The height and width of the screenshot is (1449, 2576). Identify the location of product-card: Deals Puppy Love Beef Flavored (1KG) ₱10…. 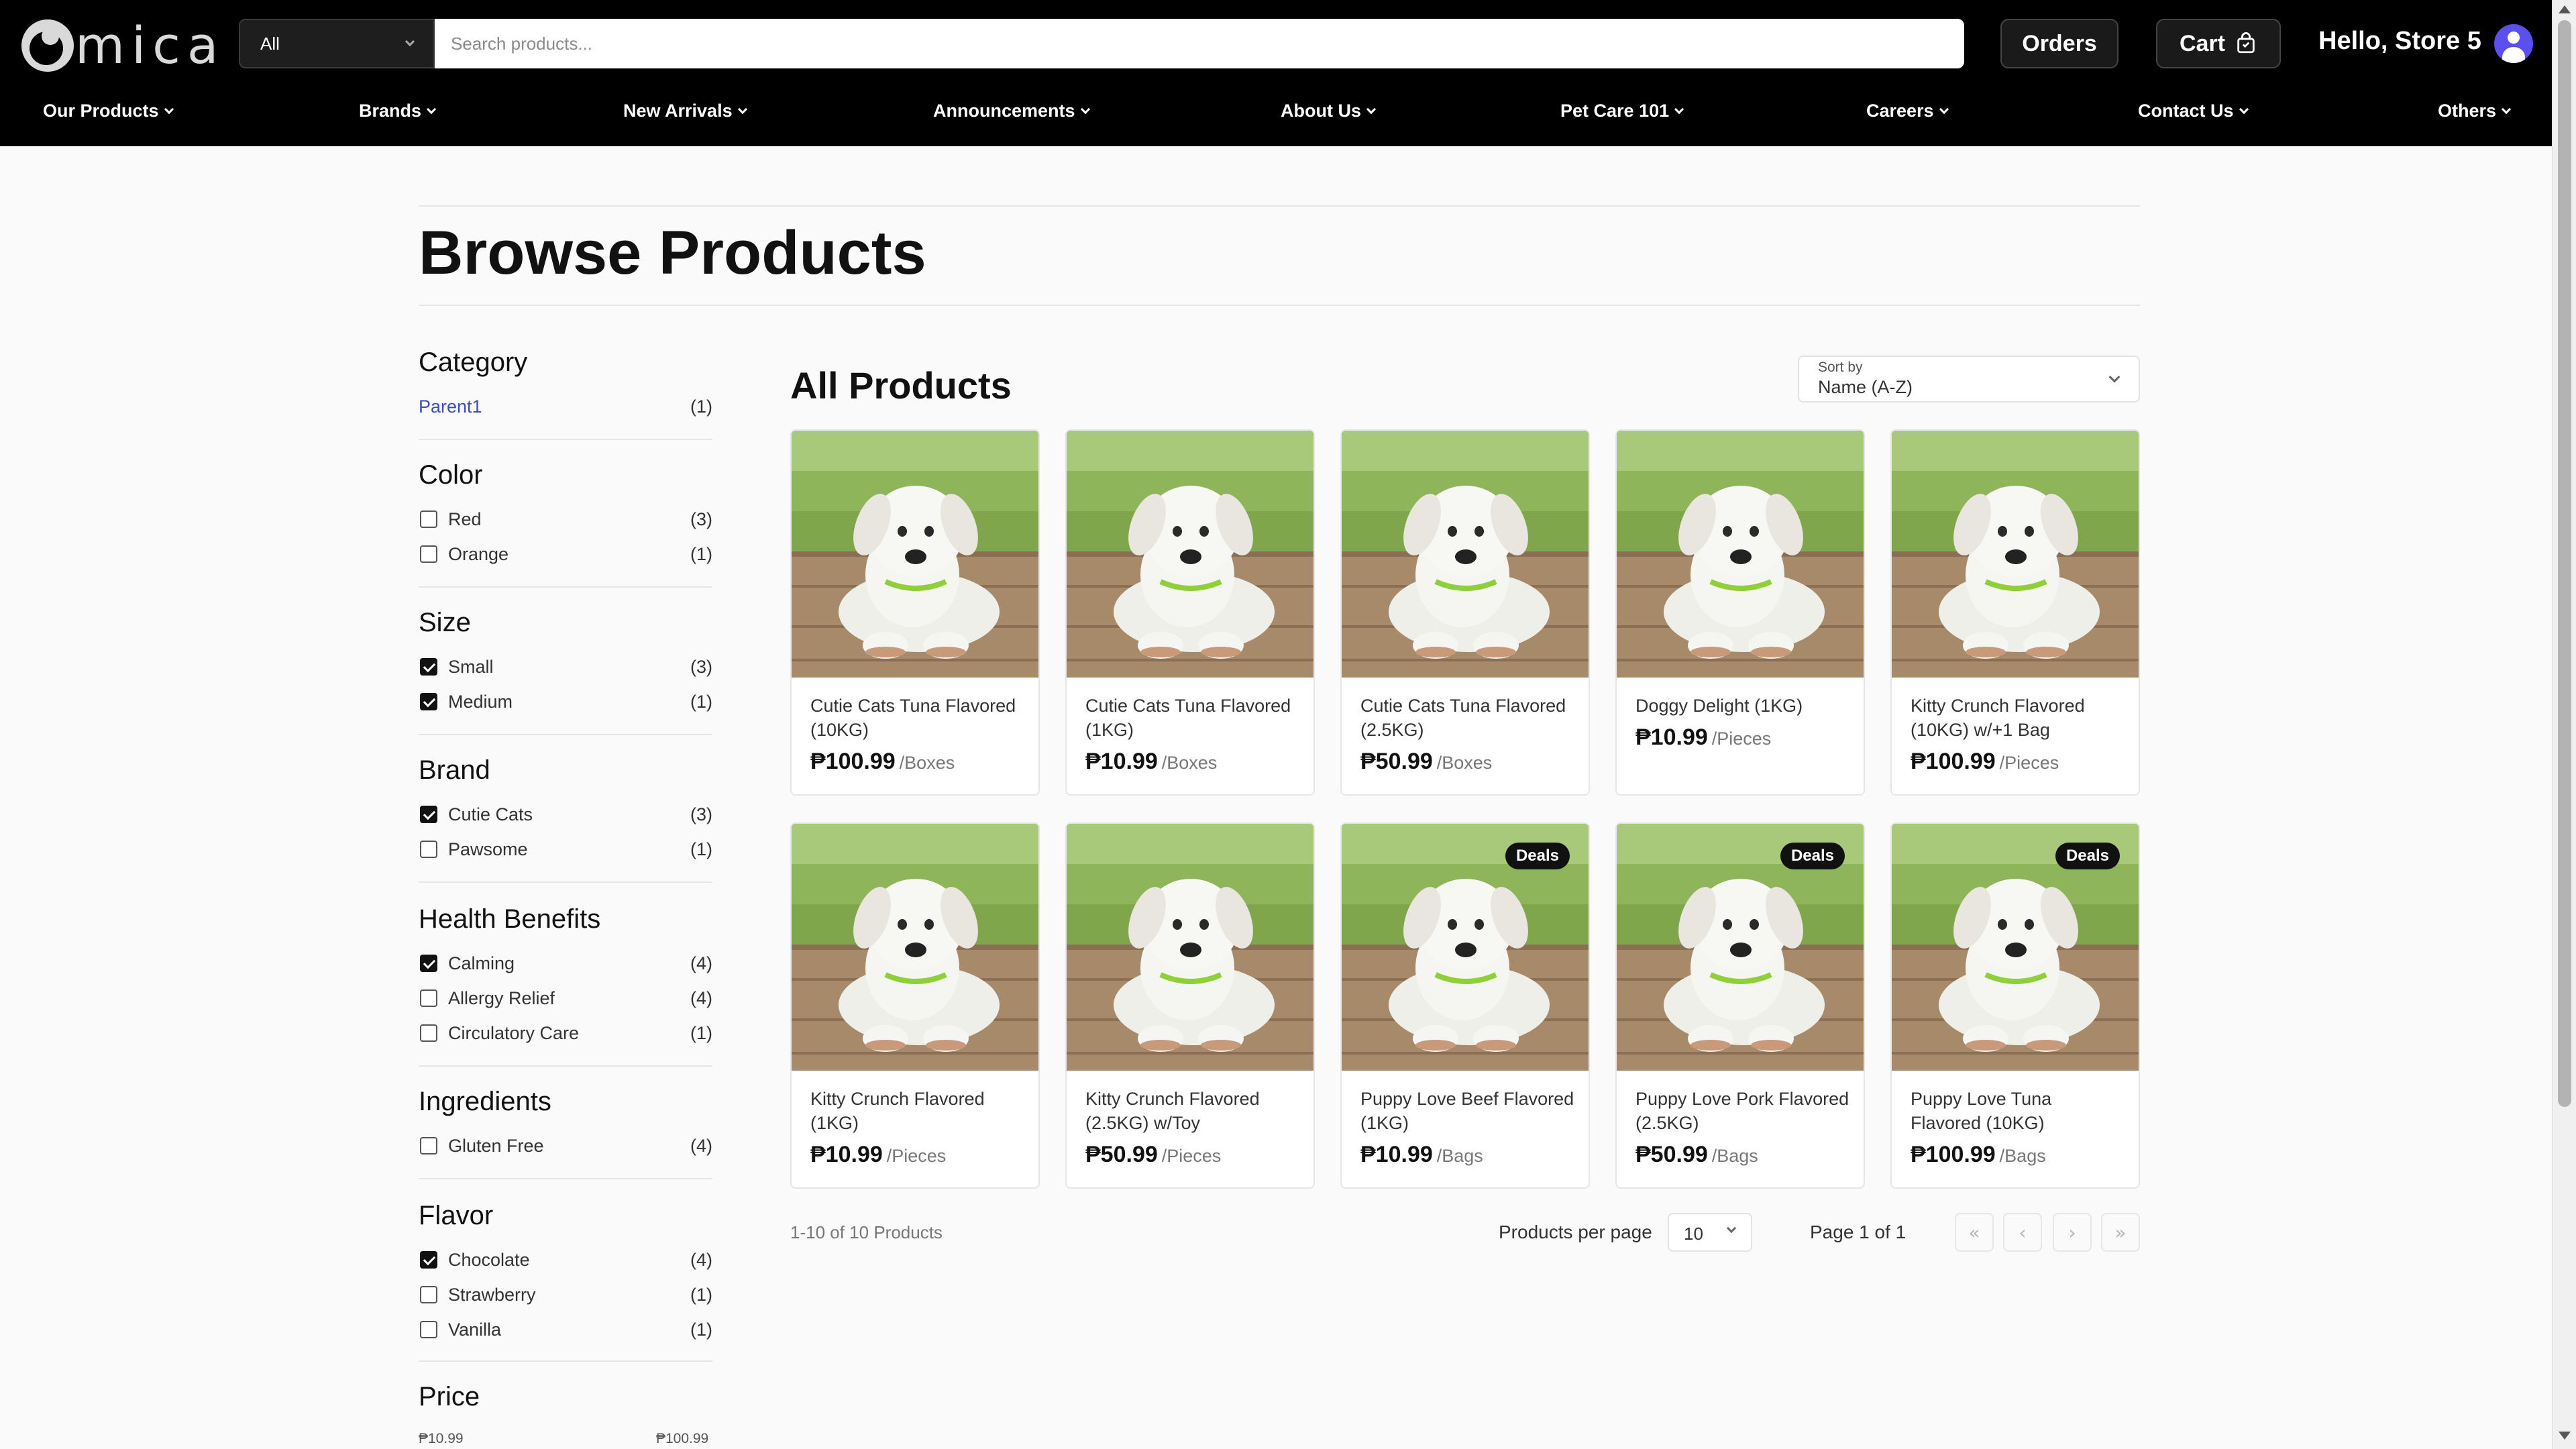
(1465, 1005).